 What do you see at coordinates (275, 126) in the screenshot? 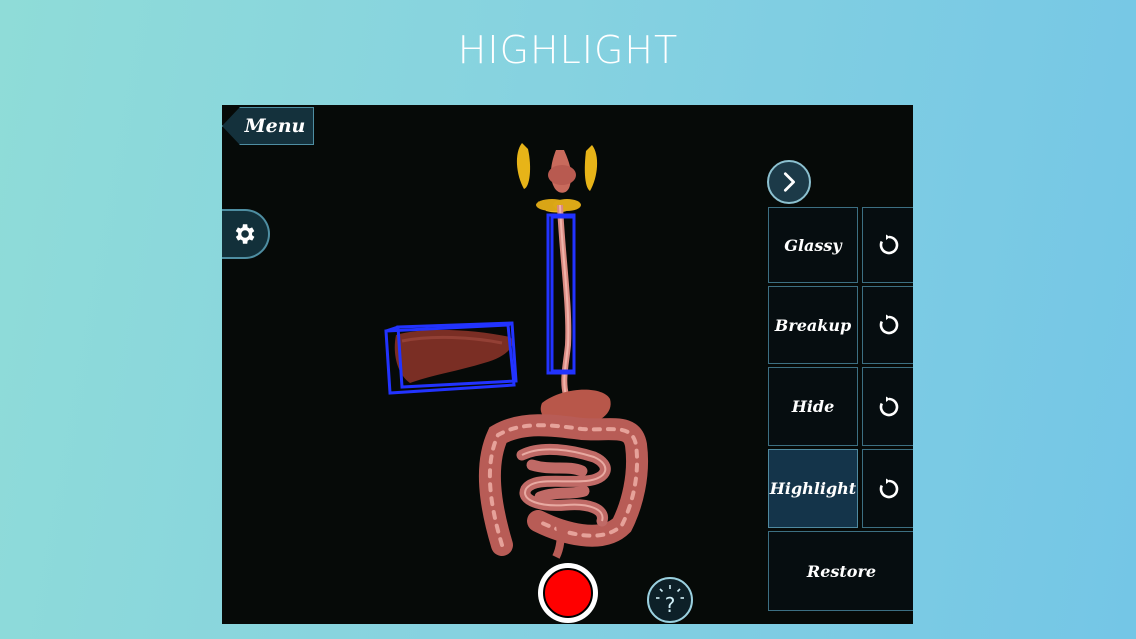
I see `menu-label: Menu` at bounding box center [275, 126].